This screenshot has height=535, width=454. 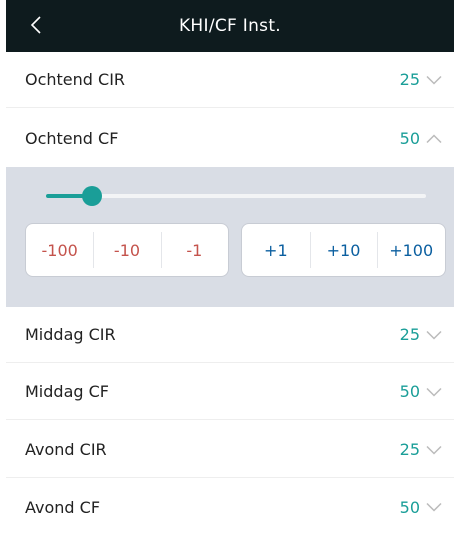 What do you see at coordinates (230, 507) in the screenshot?
I see `setting-row-avond-cf: Avond CF 50` at bounding box center [230, 507].